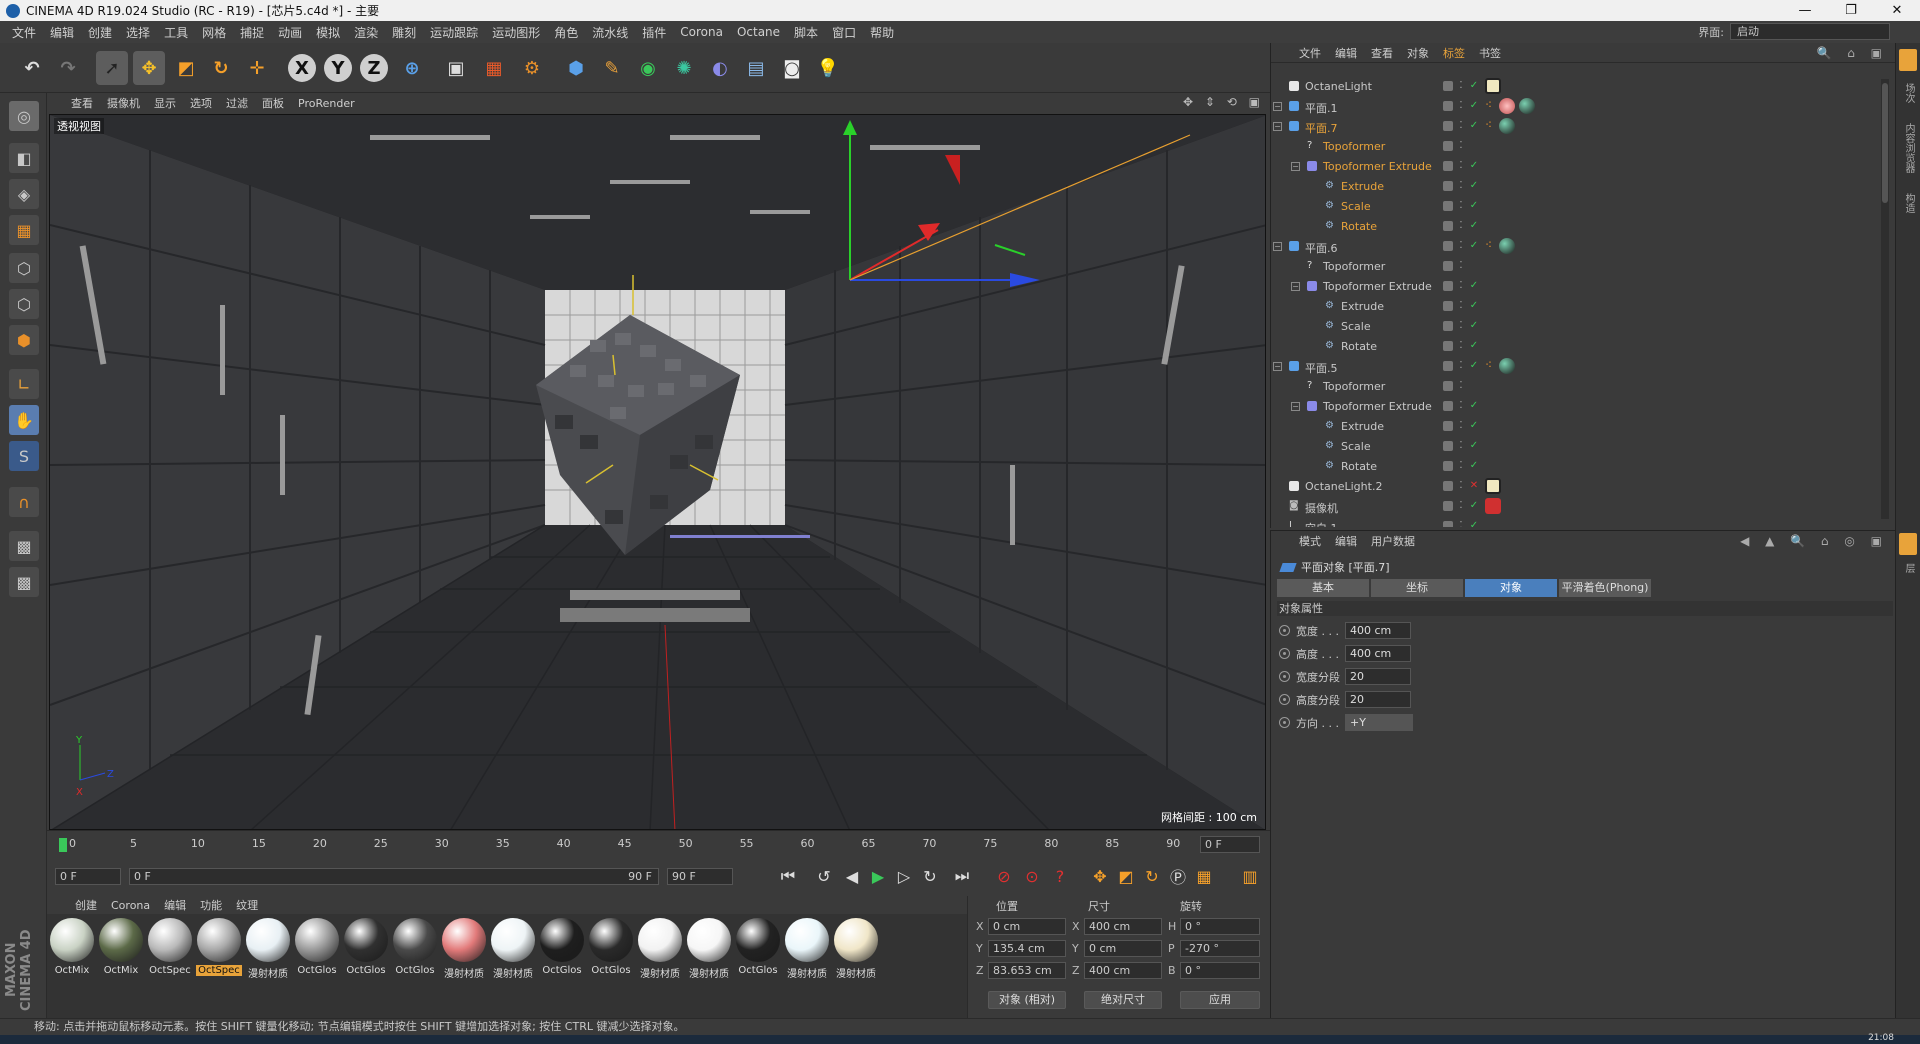 This screenshot has width=1920, height=1044. I want to click on camera-icon: ◙, so click(792, 68).